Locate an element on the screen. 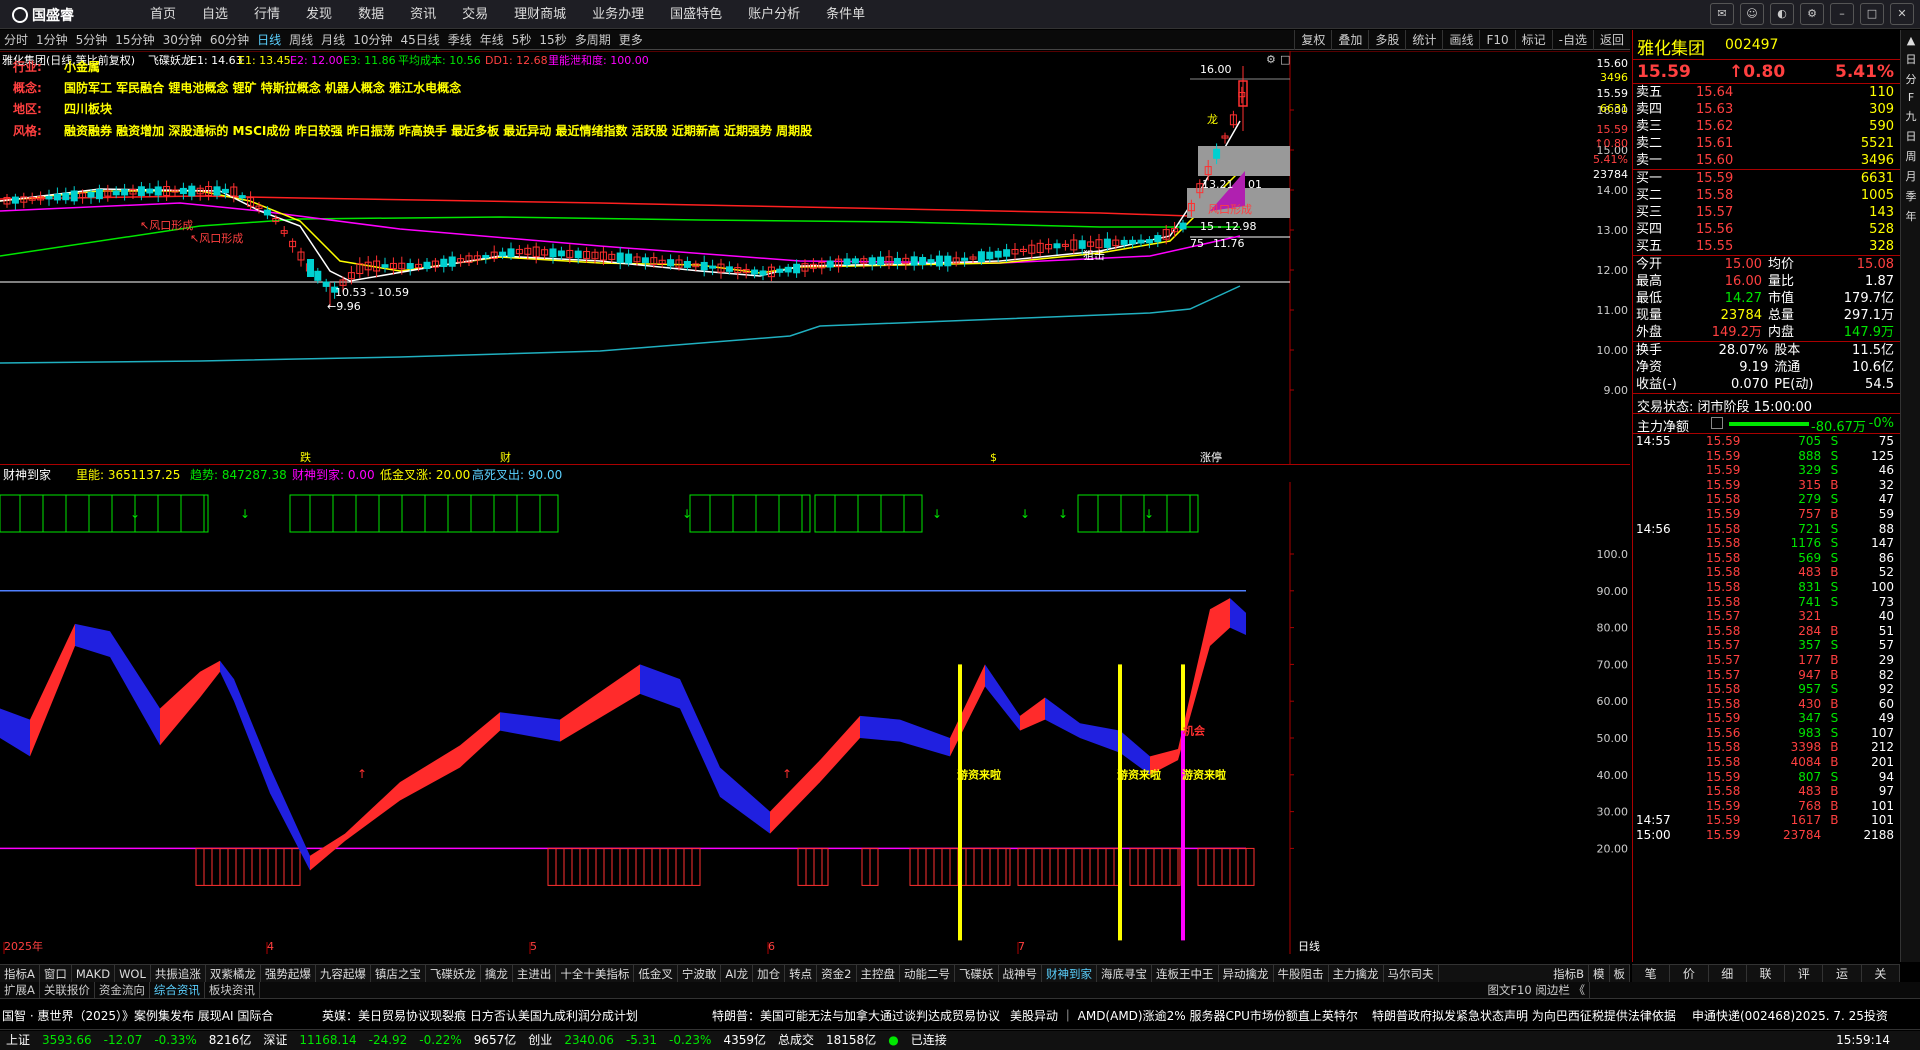 The image size is (1920, 1050). indicator-tab: 动能二号 is located at coordinates (927, 973).